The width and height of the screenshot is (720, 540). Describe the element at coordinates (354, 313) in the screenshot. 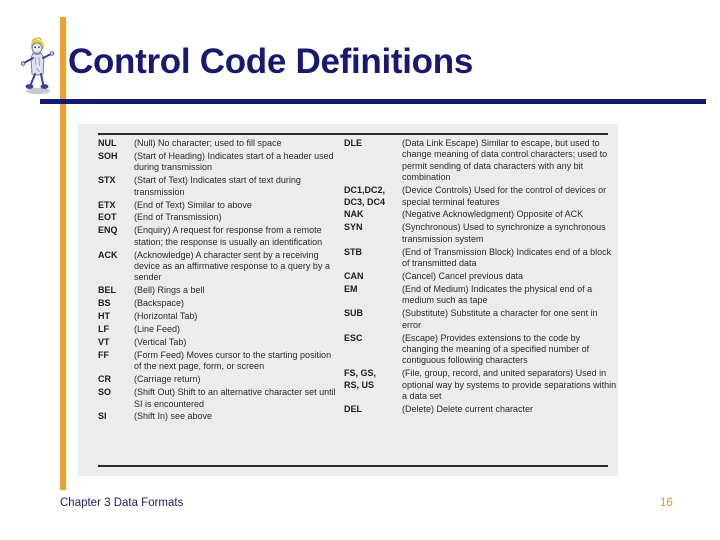

I see `control-code-label: SUB` at that location.